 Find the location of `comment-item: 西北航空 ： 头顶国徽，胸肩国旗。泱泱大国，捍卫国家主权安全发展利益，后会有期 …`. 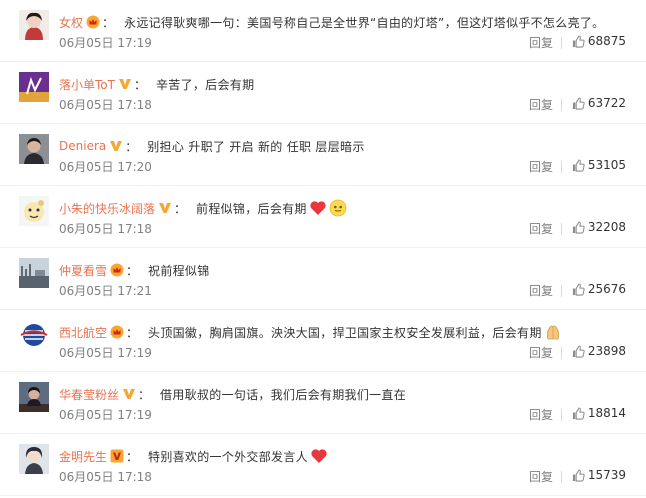

comment-item: 西北航空 ： 头顶国徽，胸肩国旗。泱泱大国，捍卫国家主权安全发展利益，后会有期 … is located at coordinates (323, 341).